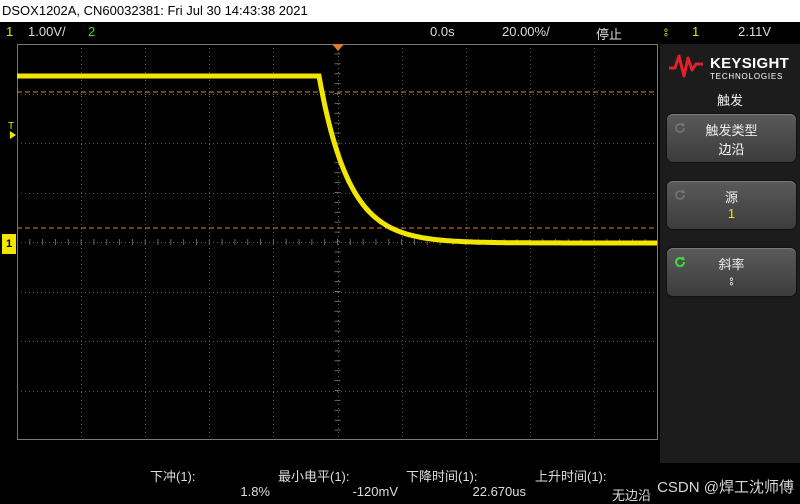 The width and height of the screenshot is (800, 504). What do you see at coordinates (731, 280) in the screenshot?
I see `softkey-value: ⦂` at bounding box center [731, 280].